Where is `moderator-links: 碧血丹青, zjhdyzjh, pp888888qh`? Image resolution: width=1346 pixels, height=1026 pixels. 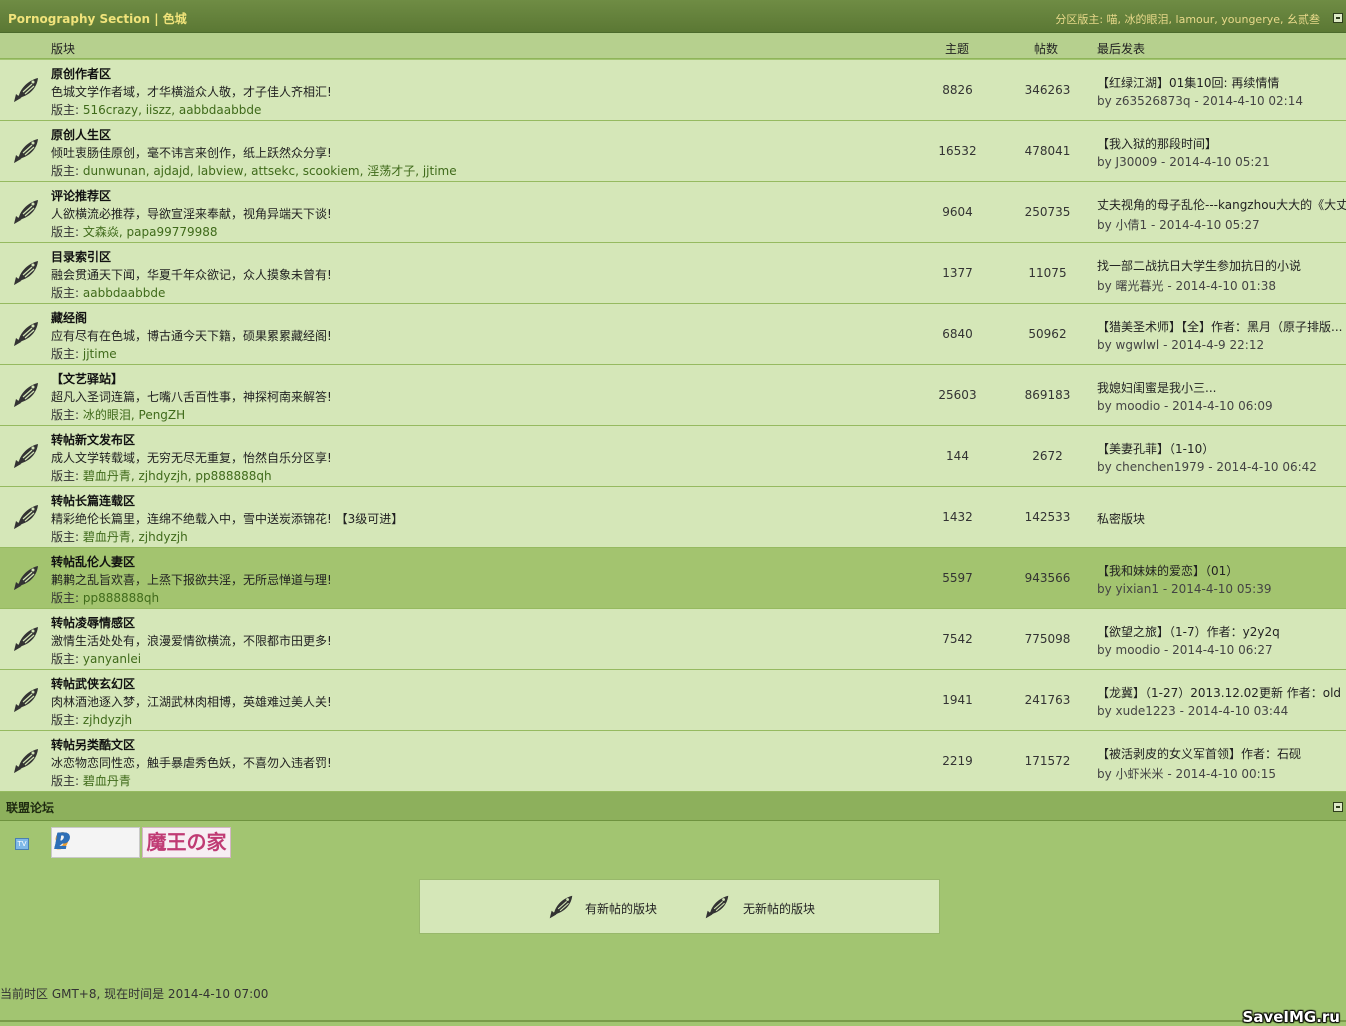
moderator-links: 碧血丹青, zjhdyzjh, pp888888qh is located at coordinates (177, 476).